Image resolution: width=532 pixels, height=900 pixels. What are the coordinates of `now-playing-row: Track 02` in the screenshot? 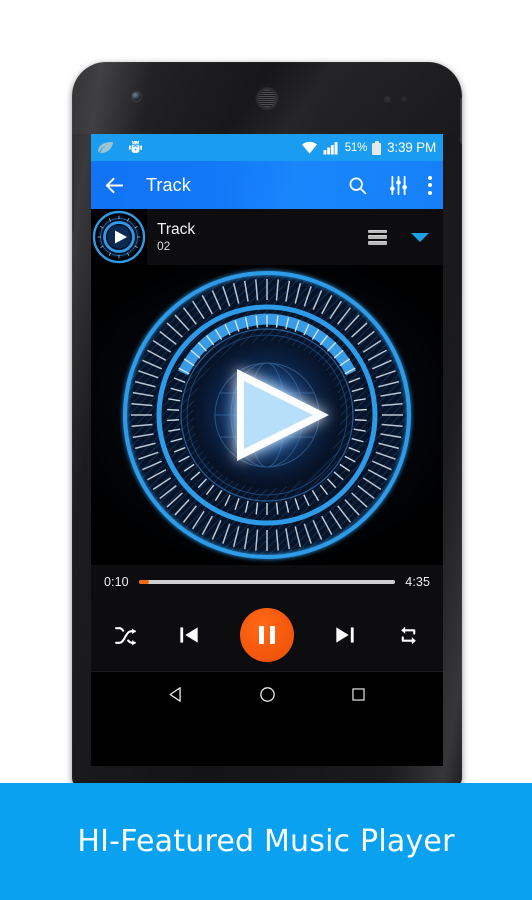 It's located at (267, 237).